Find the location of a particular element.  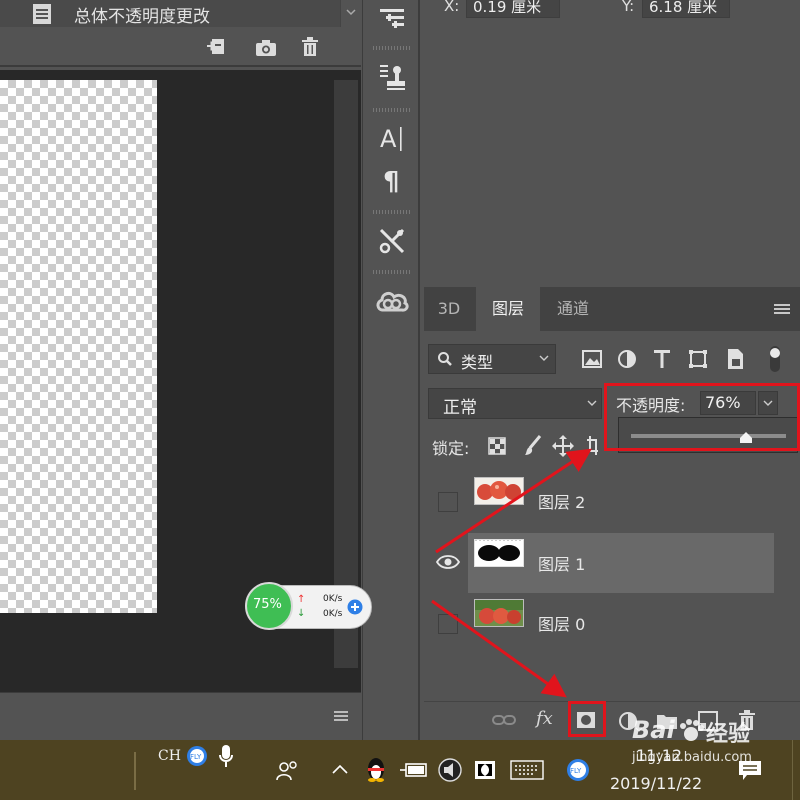

battery-plug-icon is located at coordinates (414, 770).